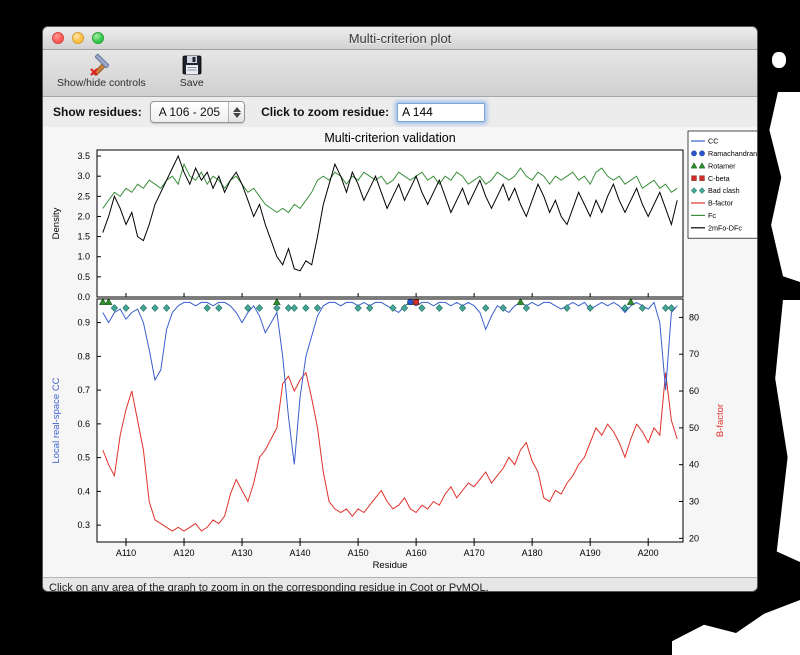 The width and height of the screenshot is (800, 655). What do you see at coordinates (694, 391) in the screenshot?
I see `svg-text: 60` at bounding box center [694, 391].